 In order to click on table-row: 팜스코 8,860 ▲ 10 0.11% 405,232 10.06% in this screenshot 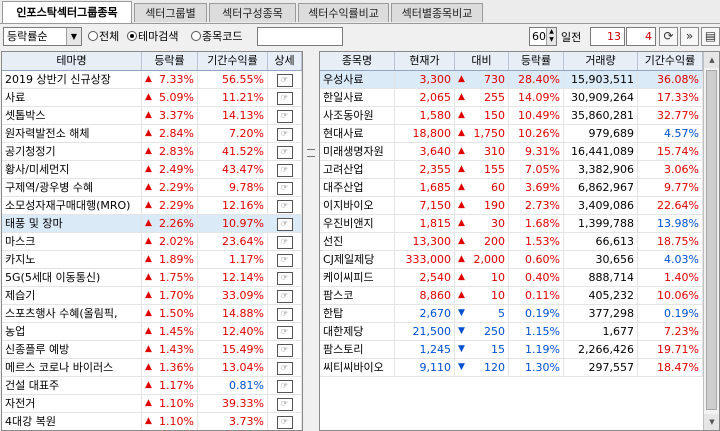, I will do `click(511, 296)`.